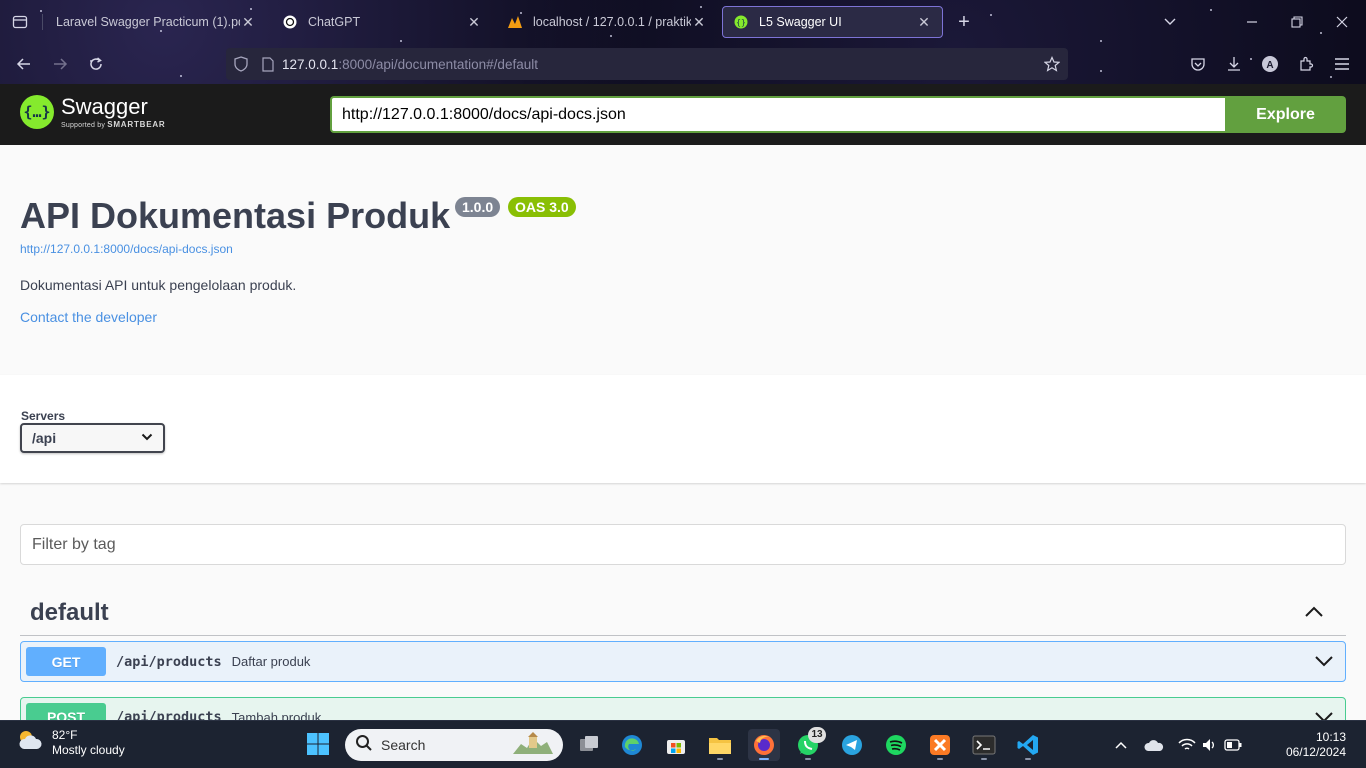 This screenshot has height=768, width=1366. Describe the element at coordinates (1342, 22) in the screenshot. I see `close-window-icon` at that location.